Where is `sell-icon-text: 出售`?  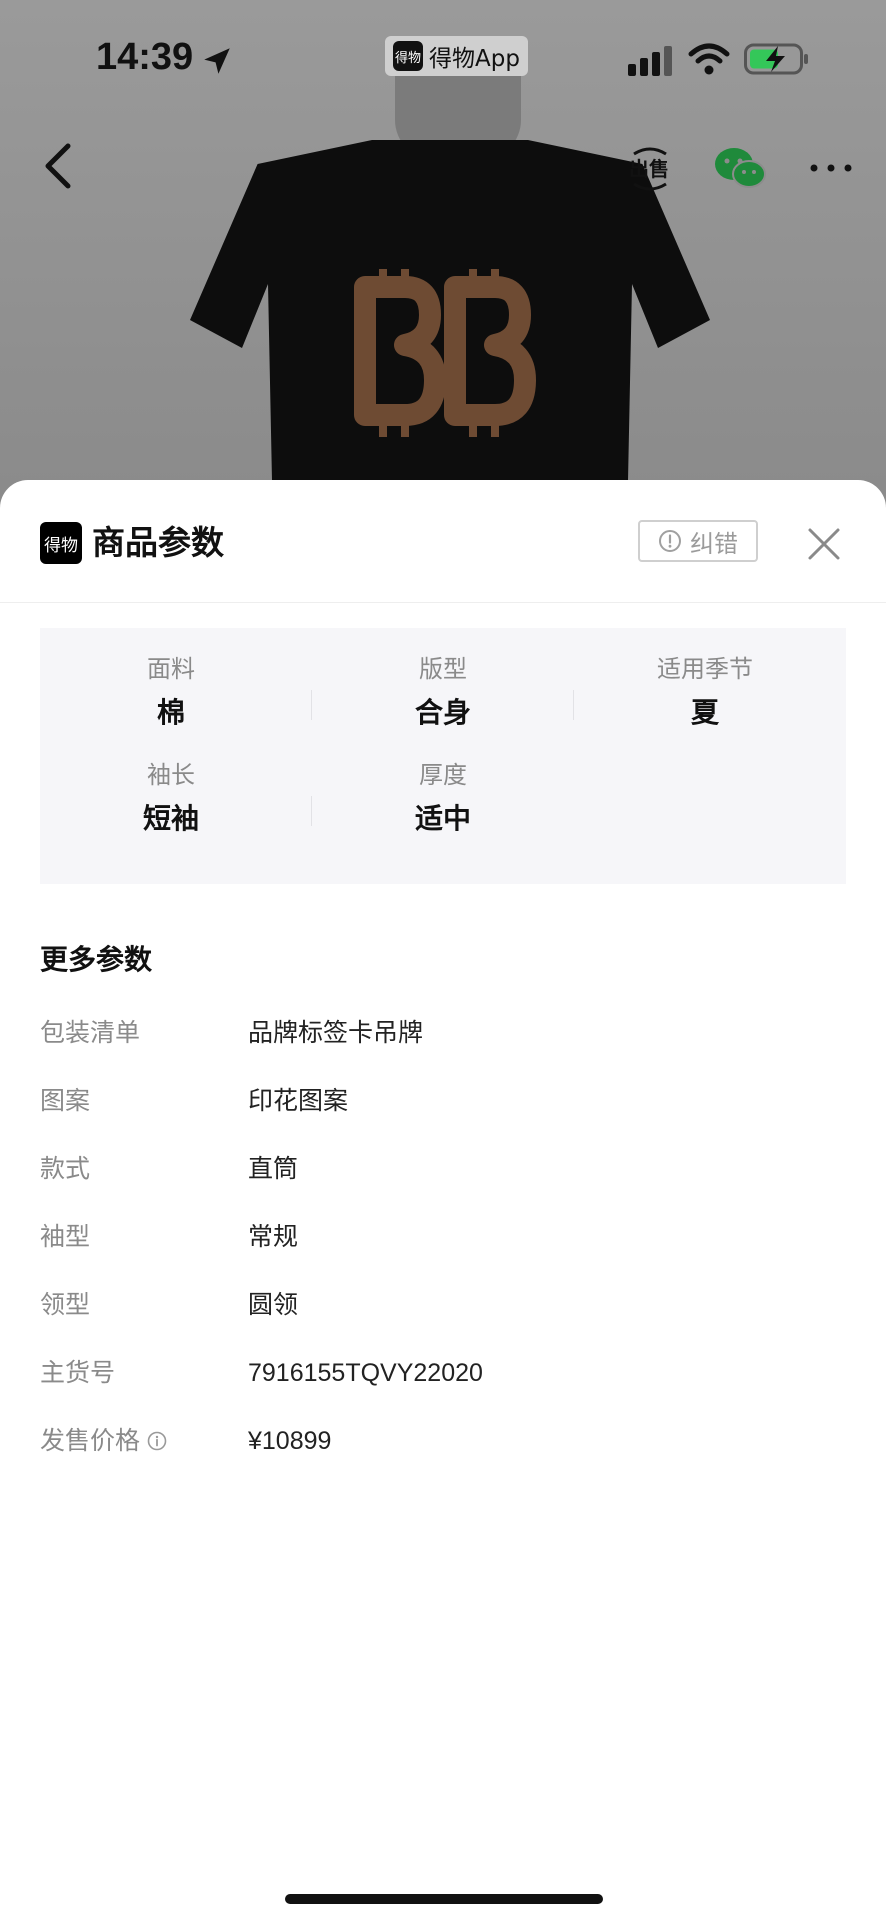 sell-icon-text: 出售 is located at coordinates (649, 169).